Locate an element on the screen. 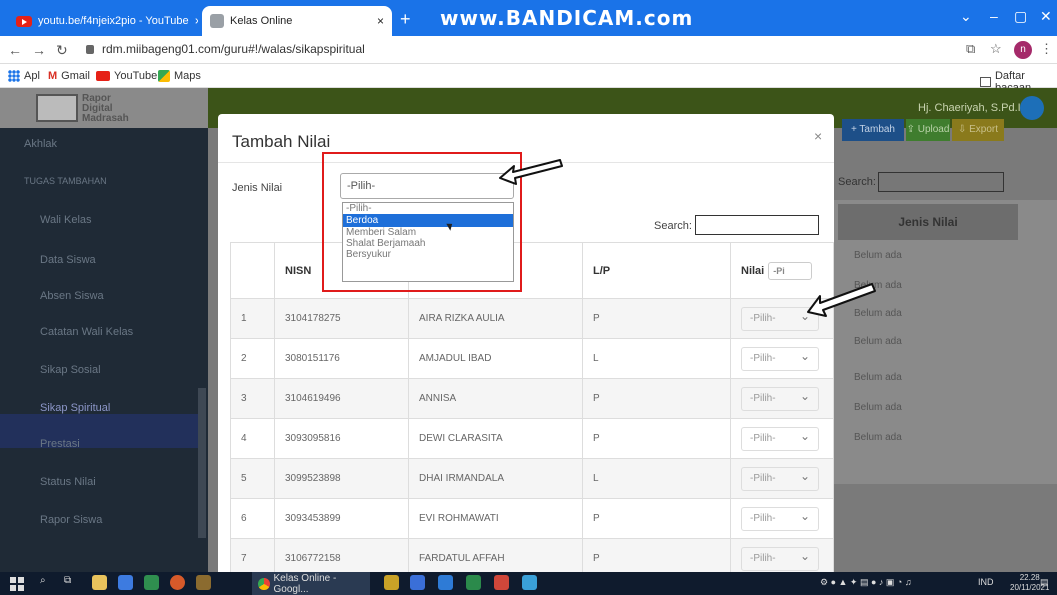 This screenshot has width=1057, height=595. sidebar-item-akhlak: Akhlak is located at coordinates (40, 144).